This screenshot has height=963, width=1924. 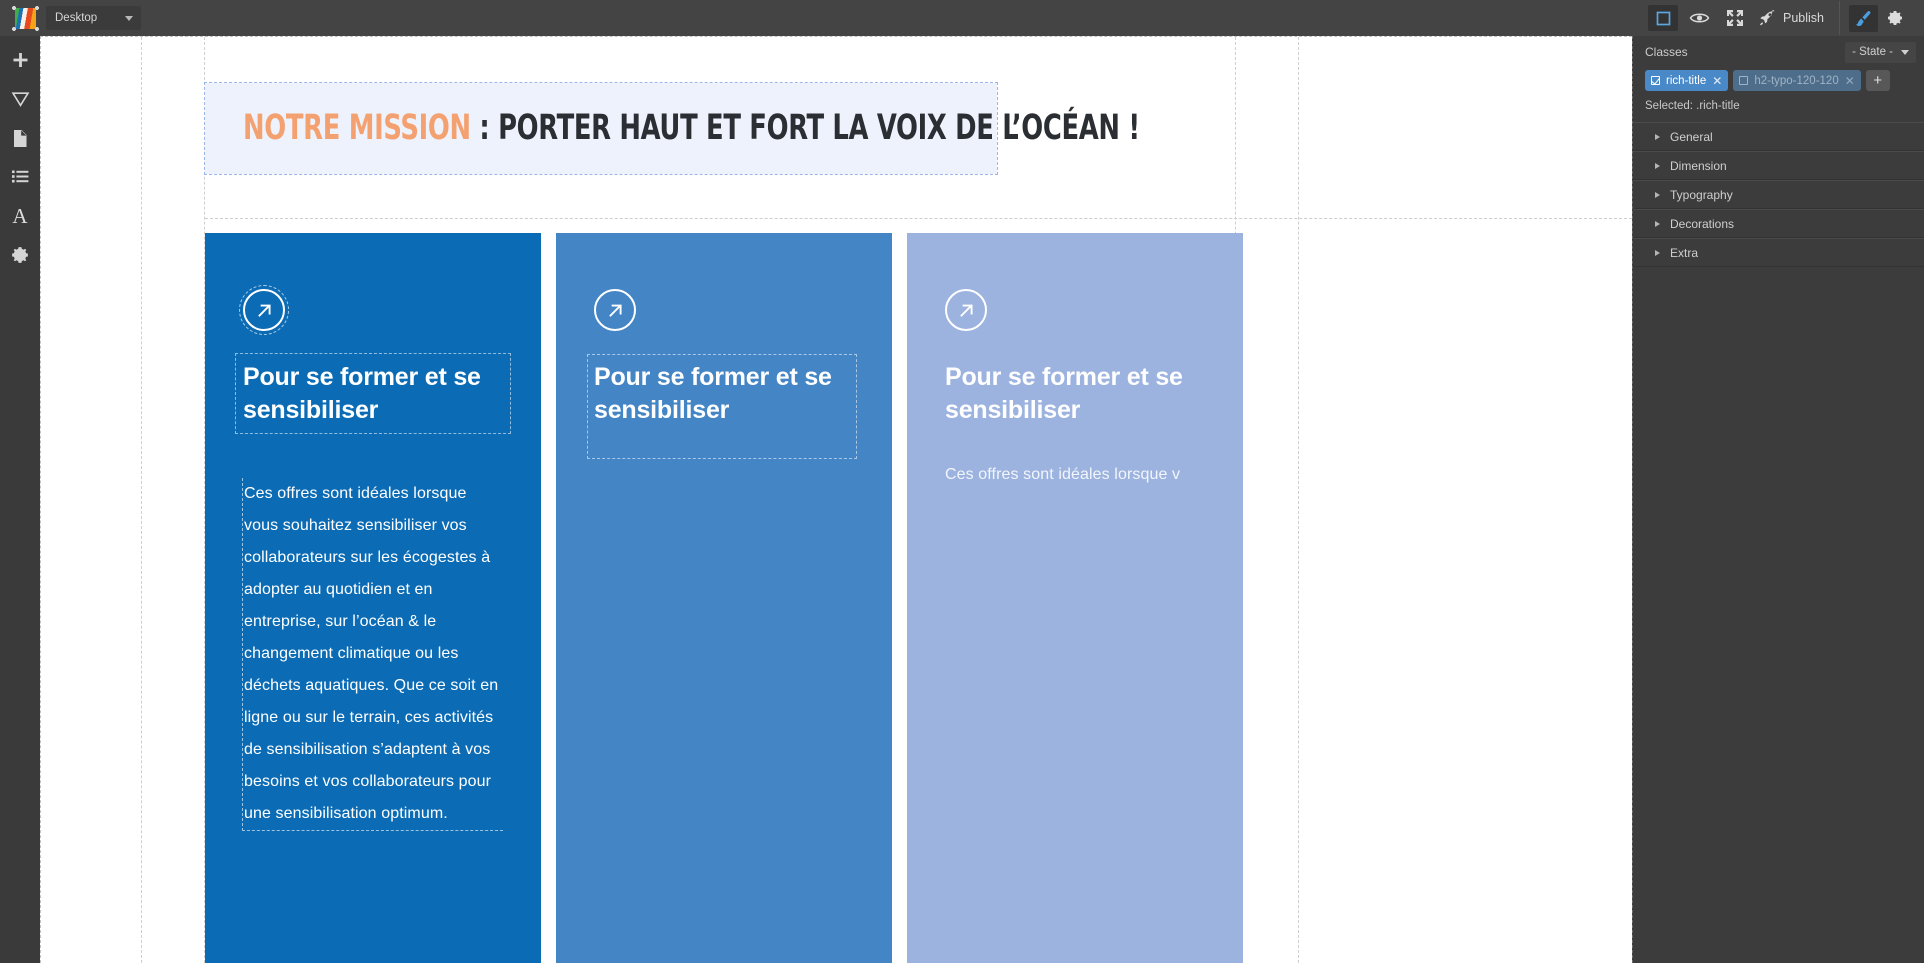 I want to click on device-selector: Desktop, so click(x=93, y=18).